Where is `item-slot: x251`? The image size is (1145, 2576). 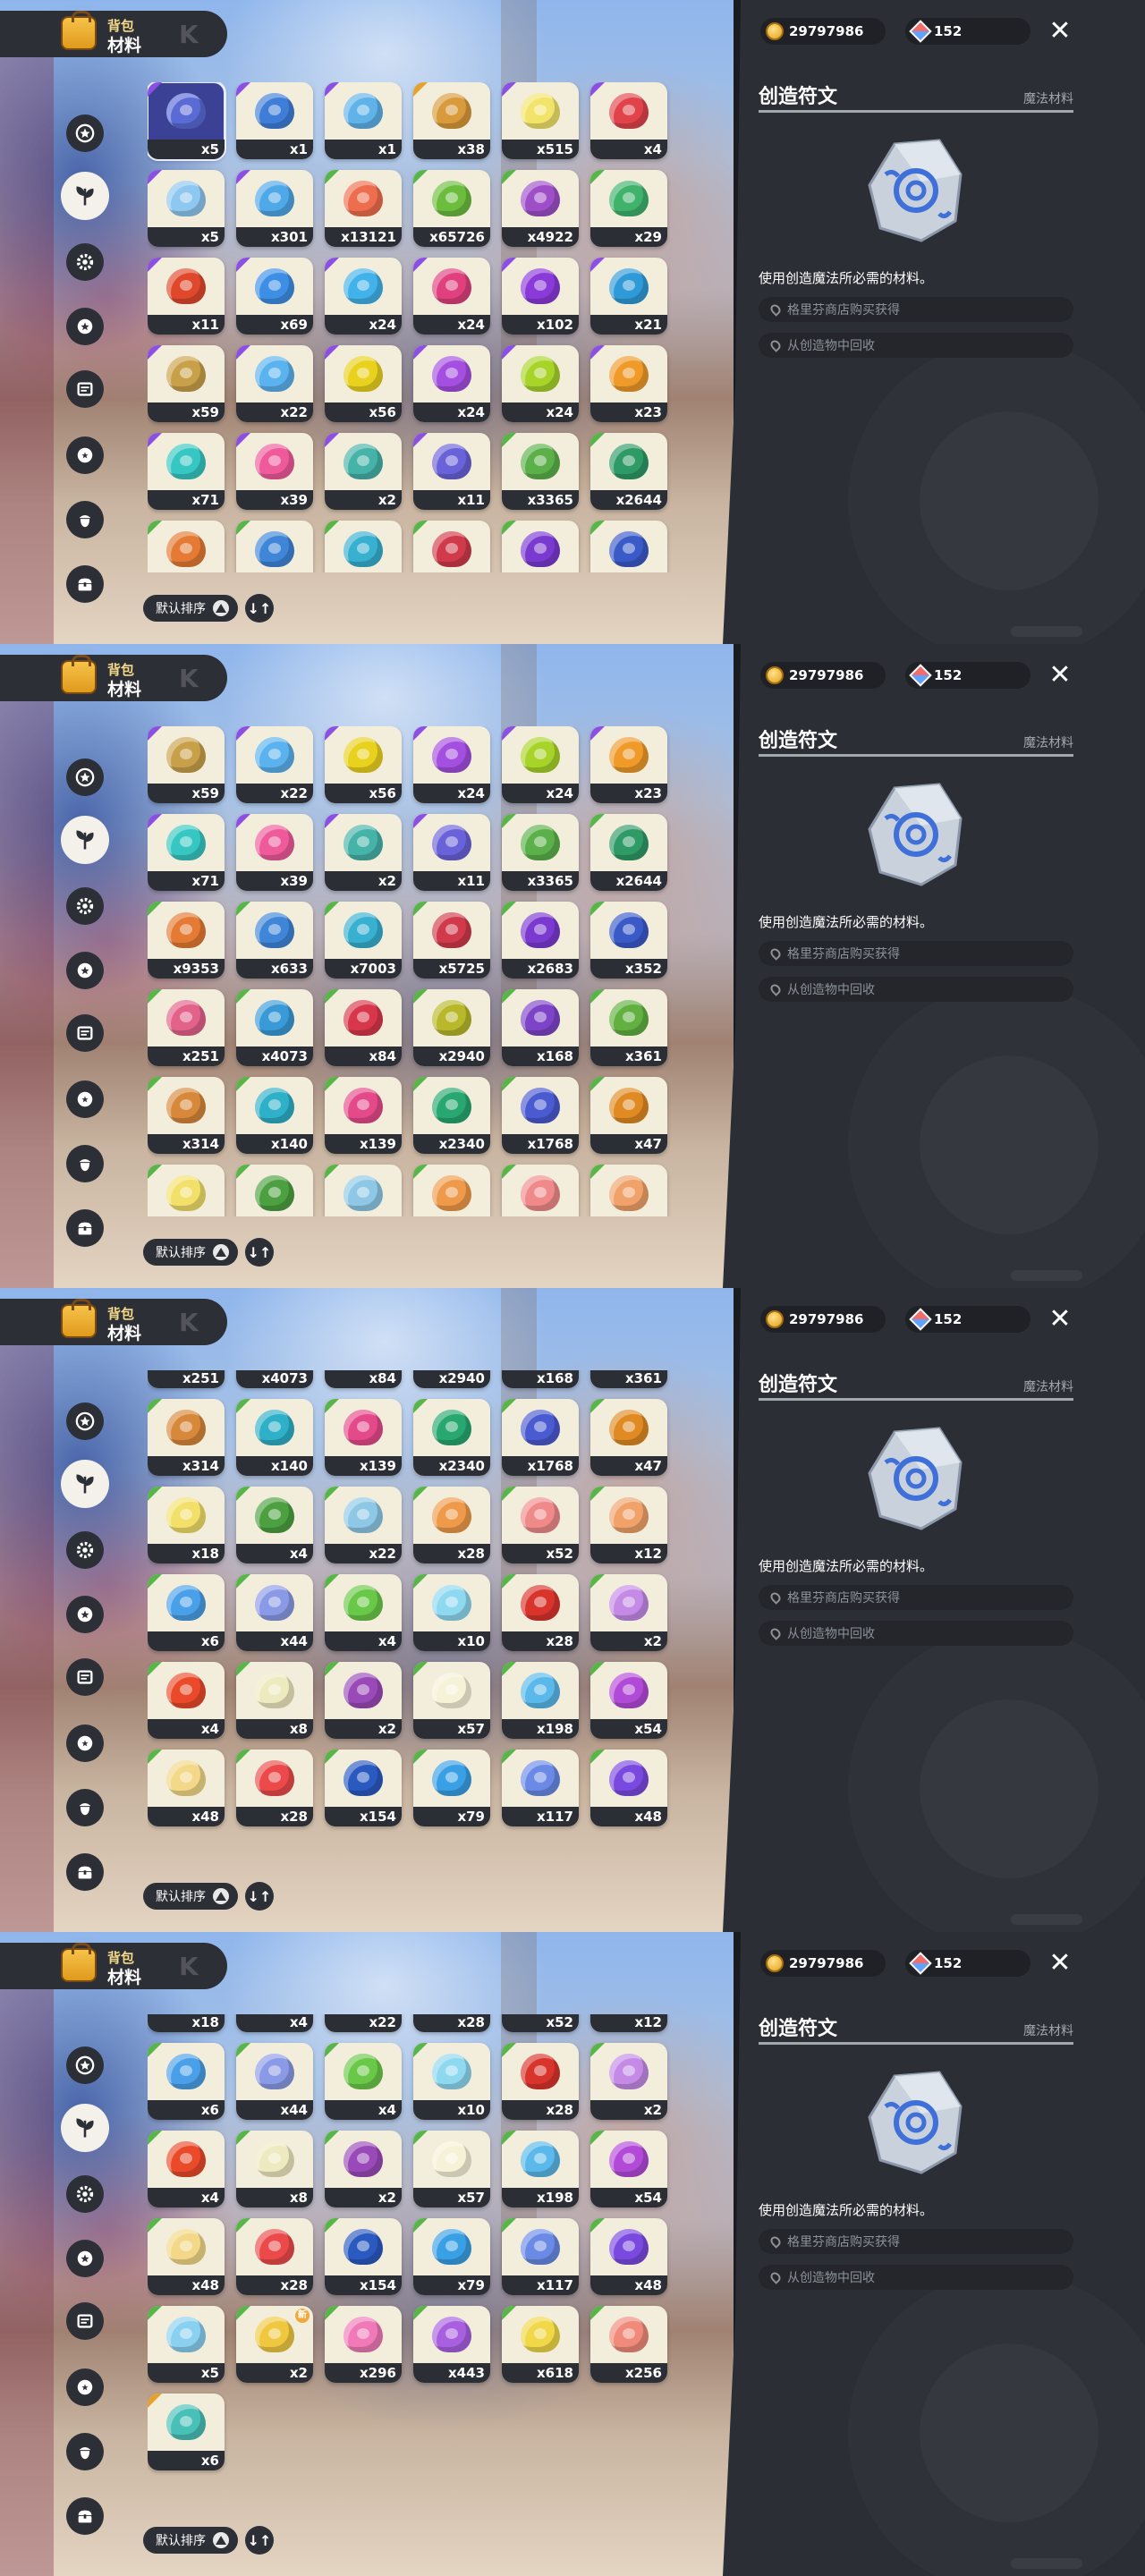
item-slot: x251 is located at coordinates (186, 1379).